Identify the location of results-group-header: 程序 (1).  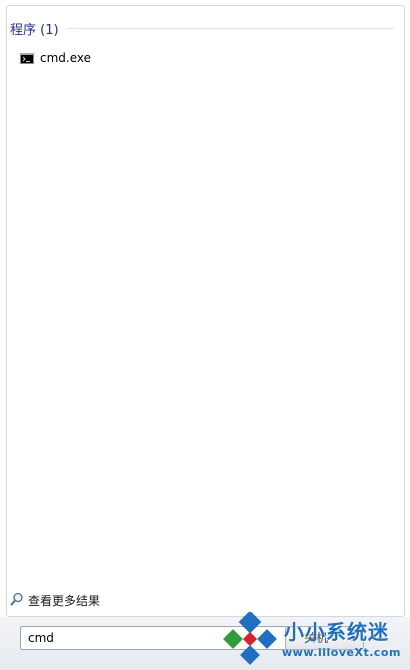
(202, 28).